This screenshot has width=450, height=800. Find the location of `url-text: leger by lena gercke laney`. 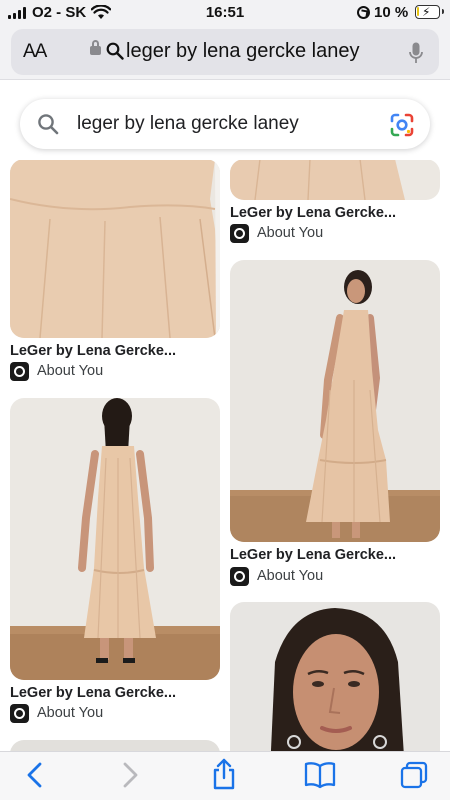

url-text: leger by lena gercke laney is located at coordinates (242, 51).